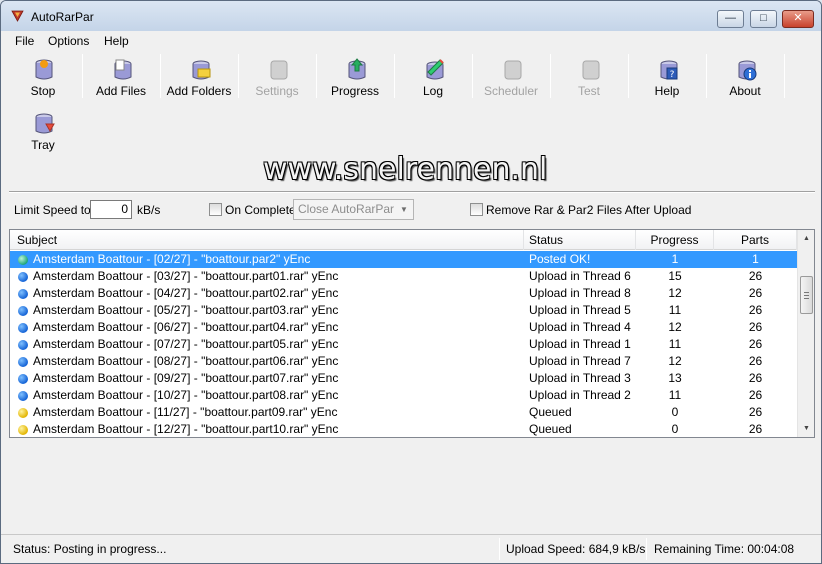 The image size is (822, 564). Describe the element at coordinates (277, 91) in the screenshot. I see `settings-label: Settings` at that location.